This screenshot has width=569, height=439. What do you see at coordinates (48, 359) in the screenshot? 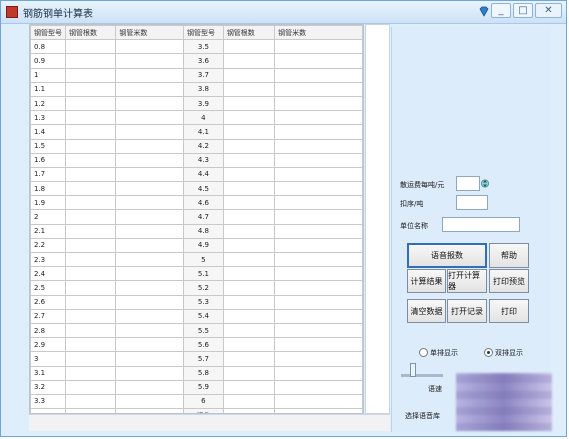
I see `model-cell-left: 3` at bounding box center [48, 359].